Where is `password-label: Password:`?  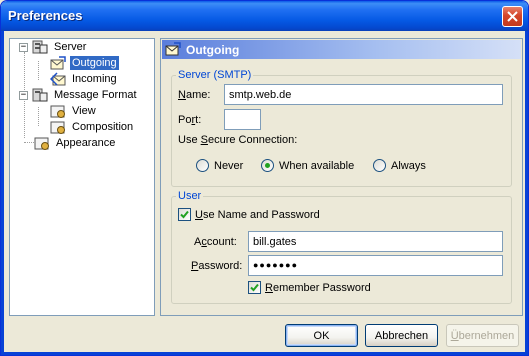 password-label: Password: is located at coordinates (217, 266).